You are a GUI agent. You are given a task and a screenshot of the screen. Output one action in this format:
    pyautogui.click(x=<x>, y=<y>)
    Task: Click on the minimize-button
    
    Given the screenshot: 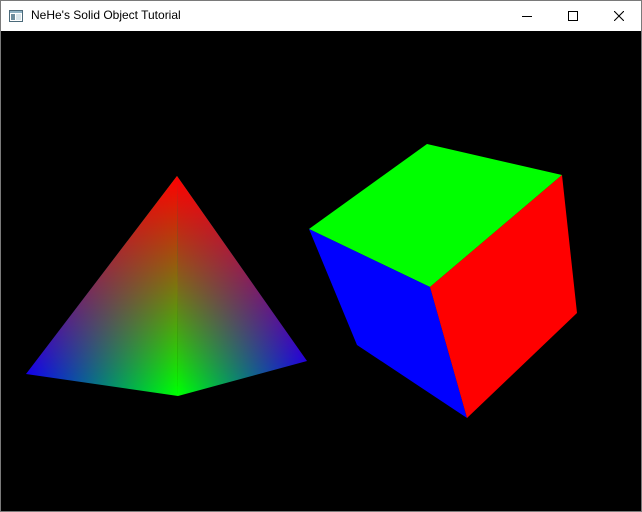 What is the action you would take?
    pyautogui.click(x=527, y=16)
    